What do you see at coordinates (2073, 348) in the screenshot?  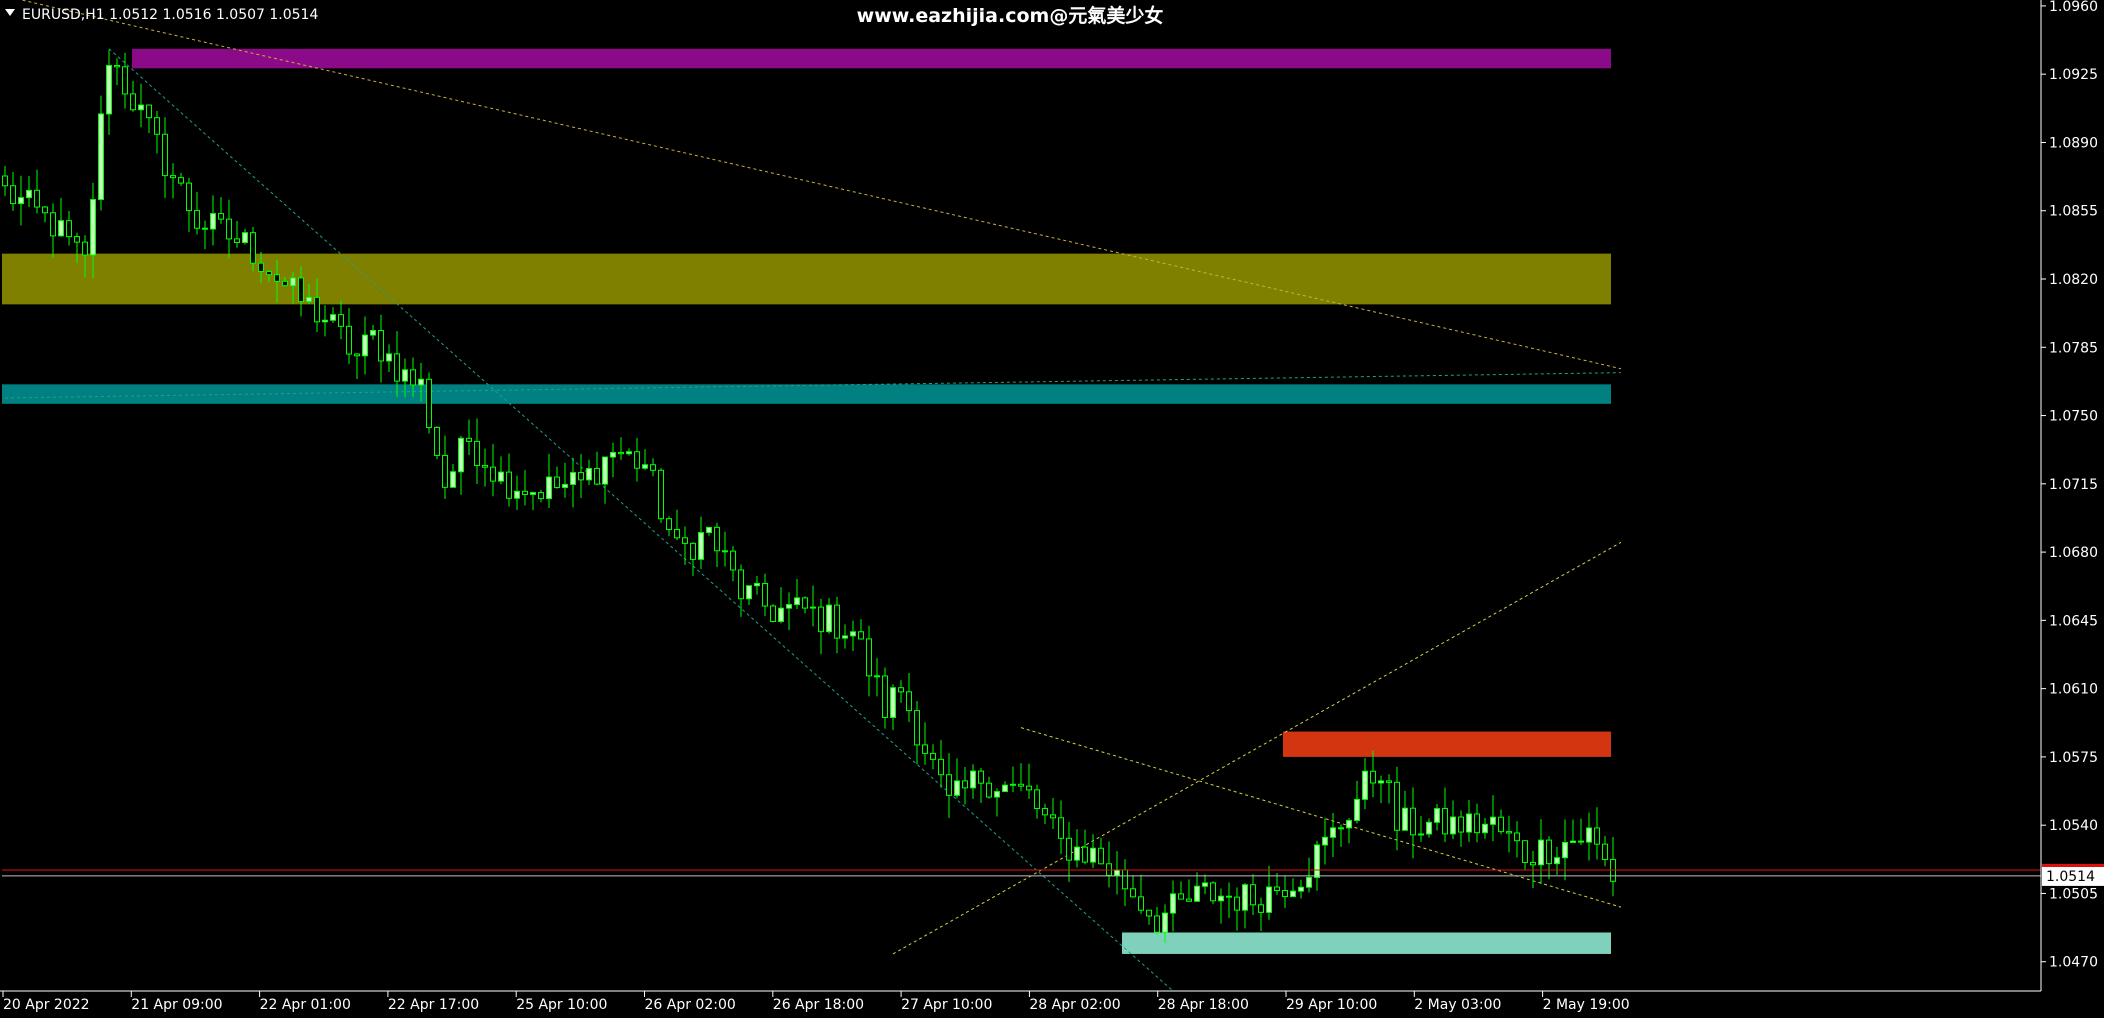 I see `y-tick-label: 1.0785` at bounding box center [2073, 348].